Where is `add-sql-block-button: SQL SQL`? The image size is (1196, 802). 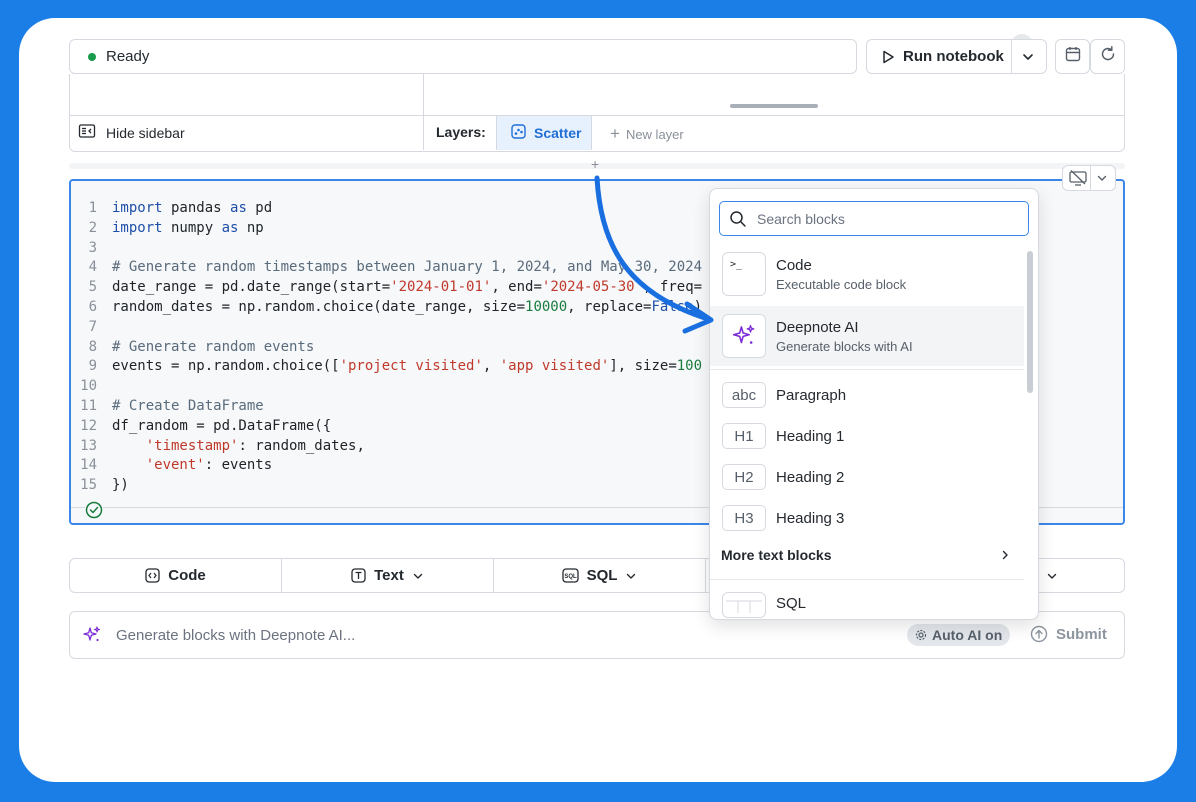 add-sql-block-button: SQL SQL is located at coordinates (600, 575).